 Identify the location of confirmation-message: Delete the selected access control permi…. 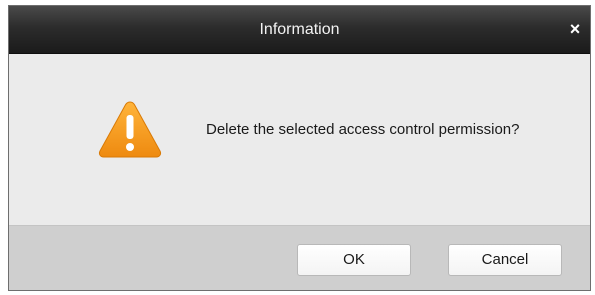
(363, 129).